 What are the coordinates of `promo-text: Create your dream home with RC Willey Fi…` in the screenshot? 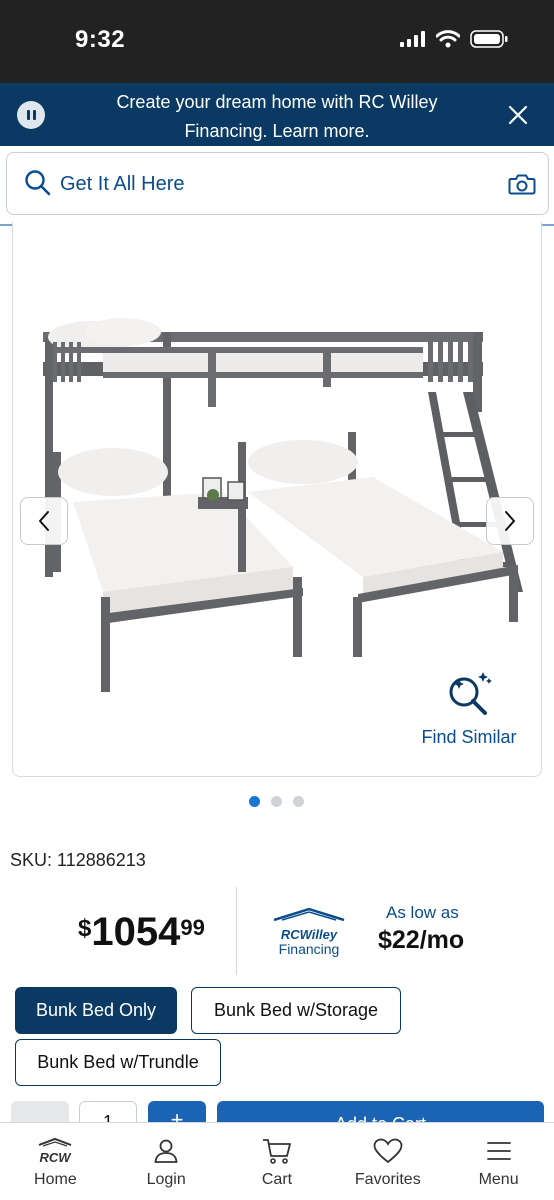 It's located at (277, 117).